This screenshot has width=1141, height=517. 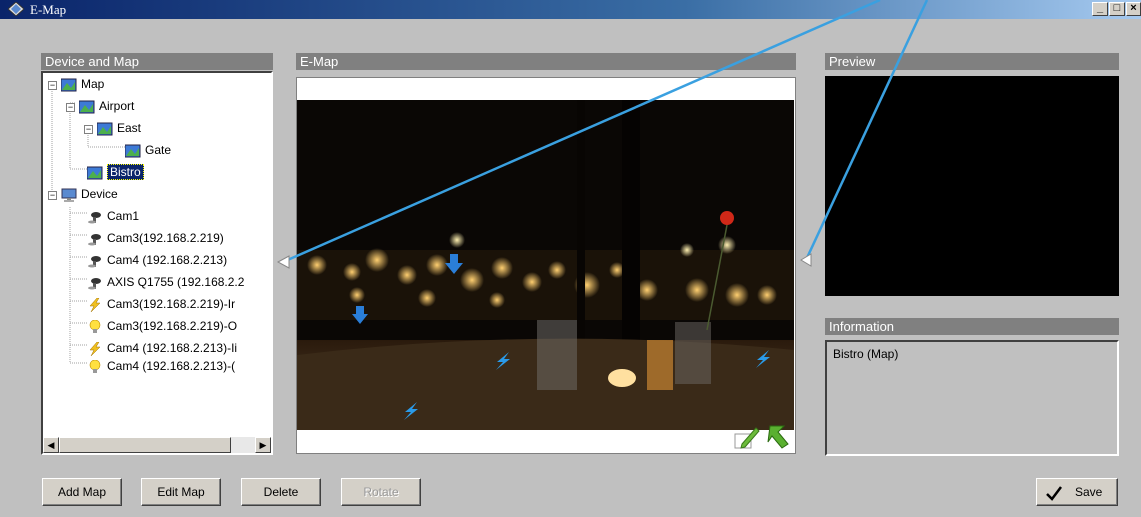 I want to click on rotate-button: Rotate, so click(x=381, y=492).